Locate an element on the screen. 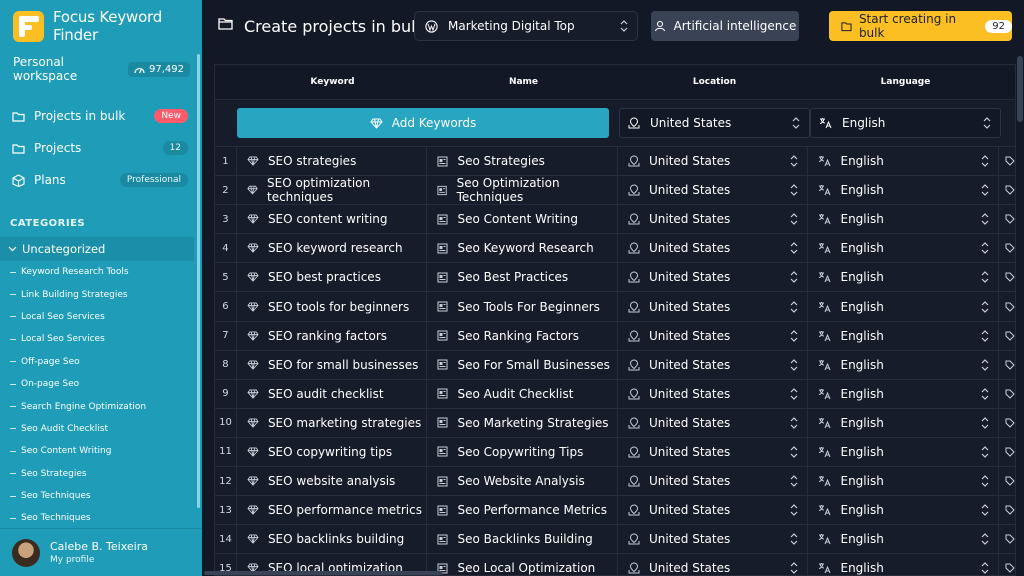 This screenshot has width=1024, height=576. name-cell: Seo Local Optimization is located at coordinates (522, 564).